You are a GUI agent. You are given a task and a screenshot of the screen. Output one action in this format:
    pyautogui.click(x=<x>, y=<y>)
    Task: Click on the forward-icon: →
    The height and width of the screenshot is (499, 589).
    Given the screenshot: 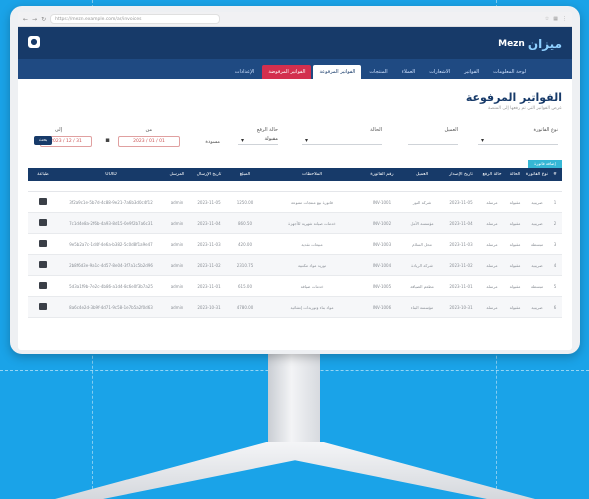 What is the action you would take?
    pyautogui.click(x=34, y=19)
    